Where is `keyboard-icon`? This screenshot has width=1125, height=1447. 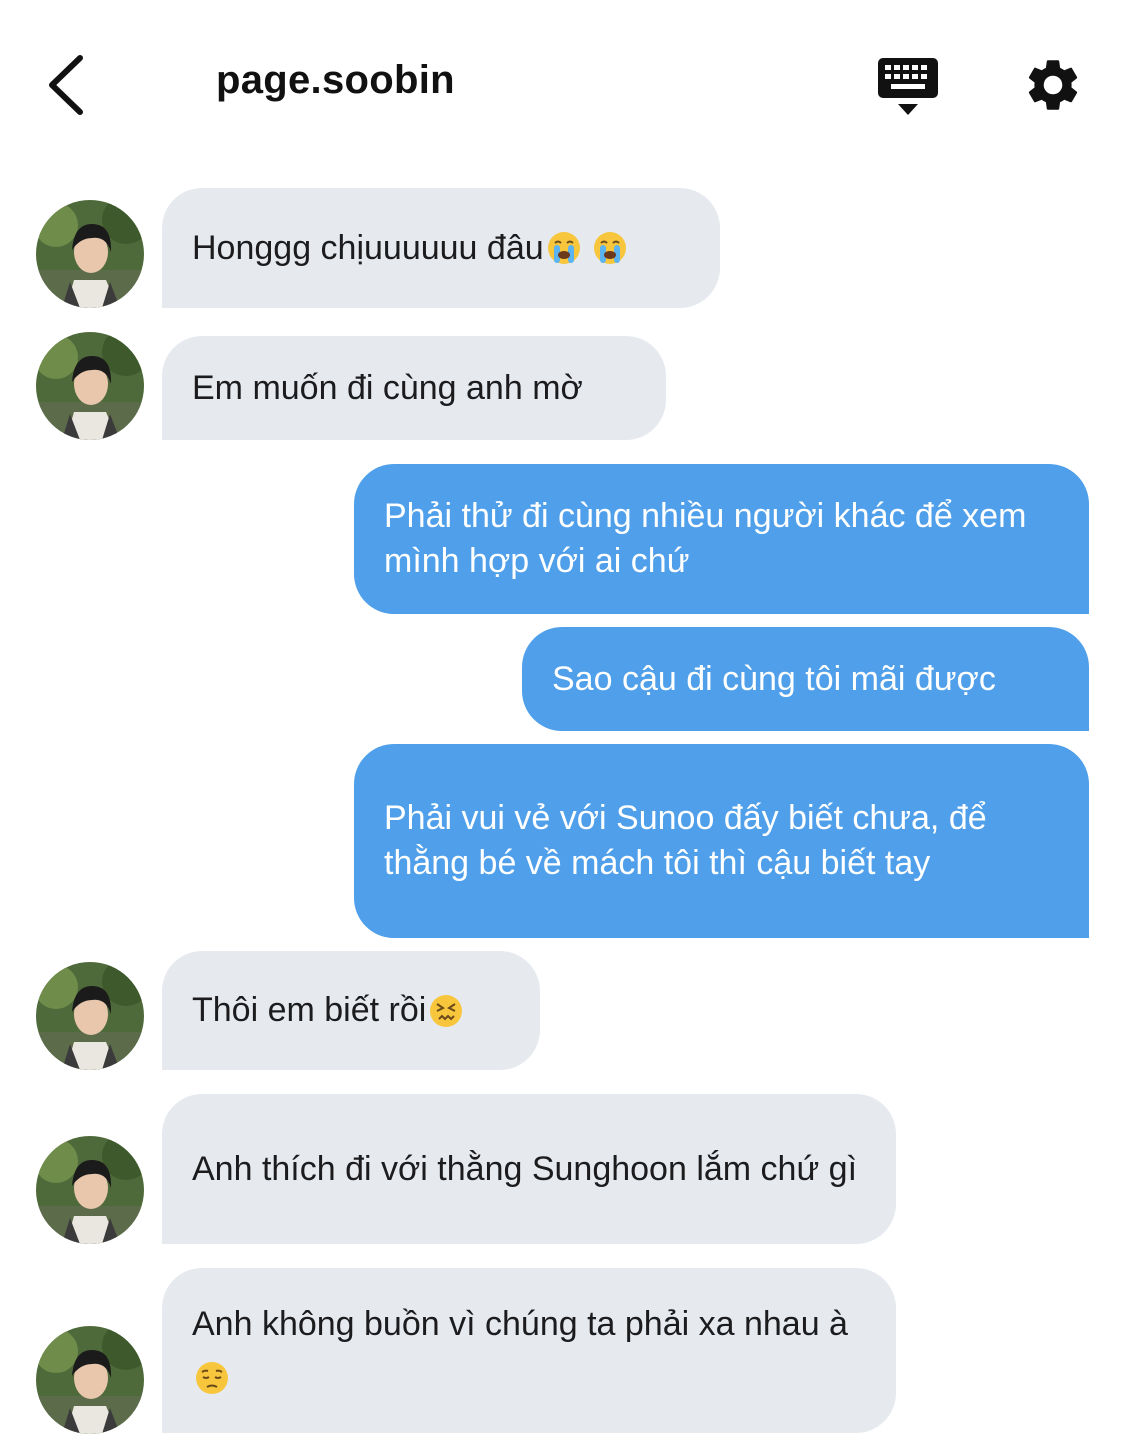
keyboard-icon is located at coordinates (908, 86).